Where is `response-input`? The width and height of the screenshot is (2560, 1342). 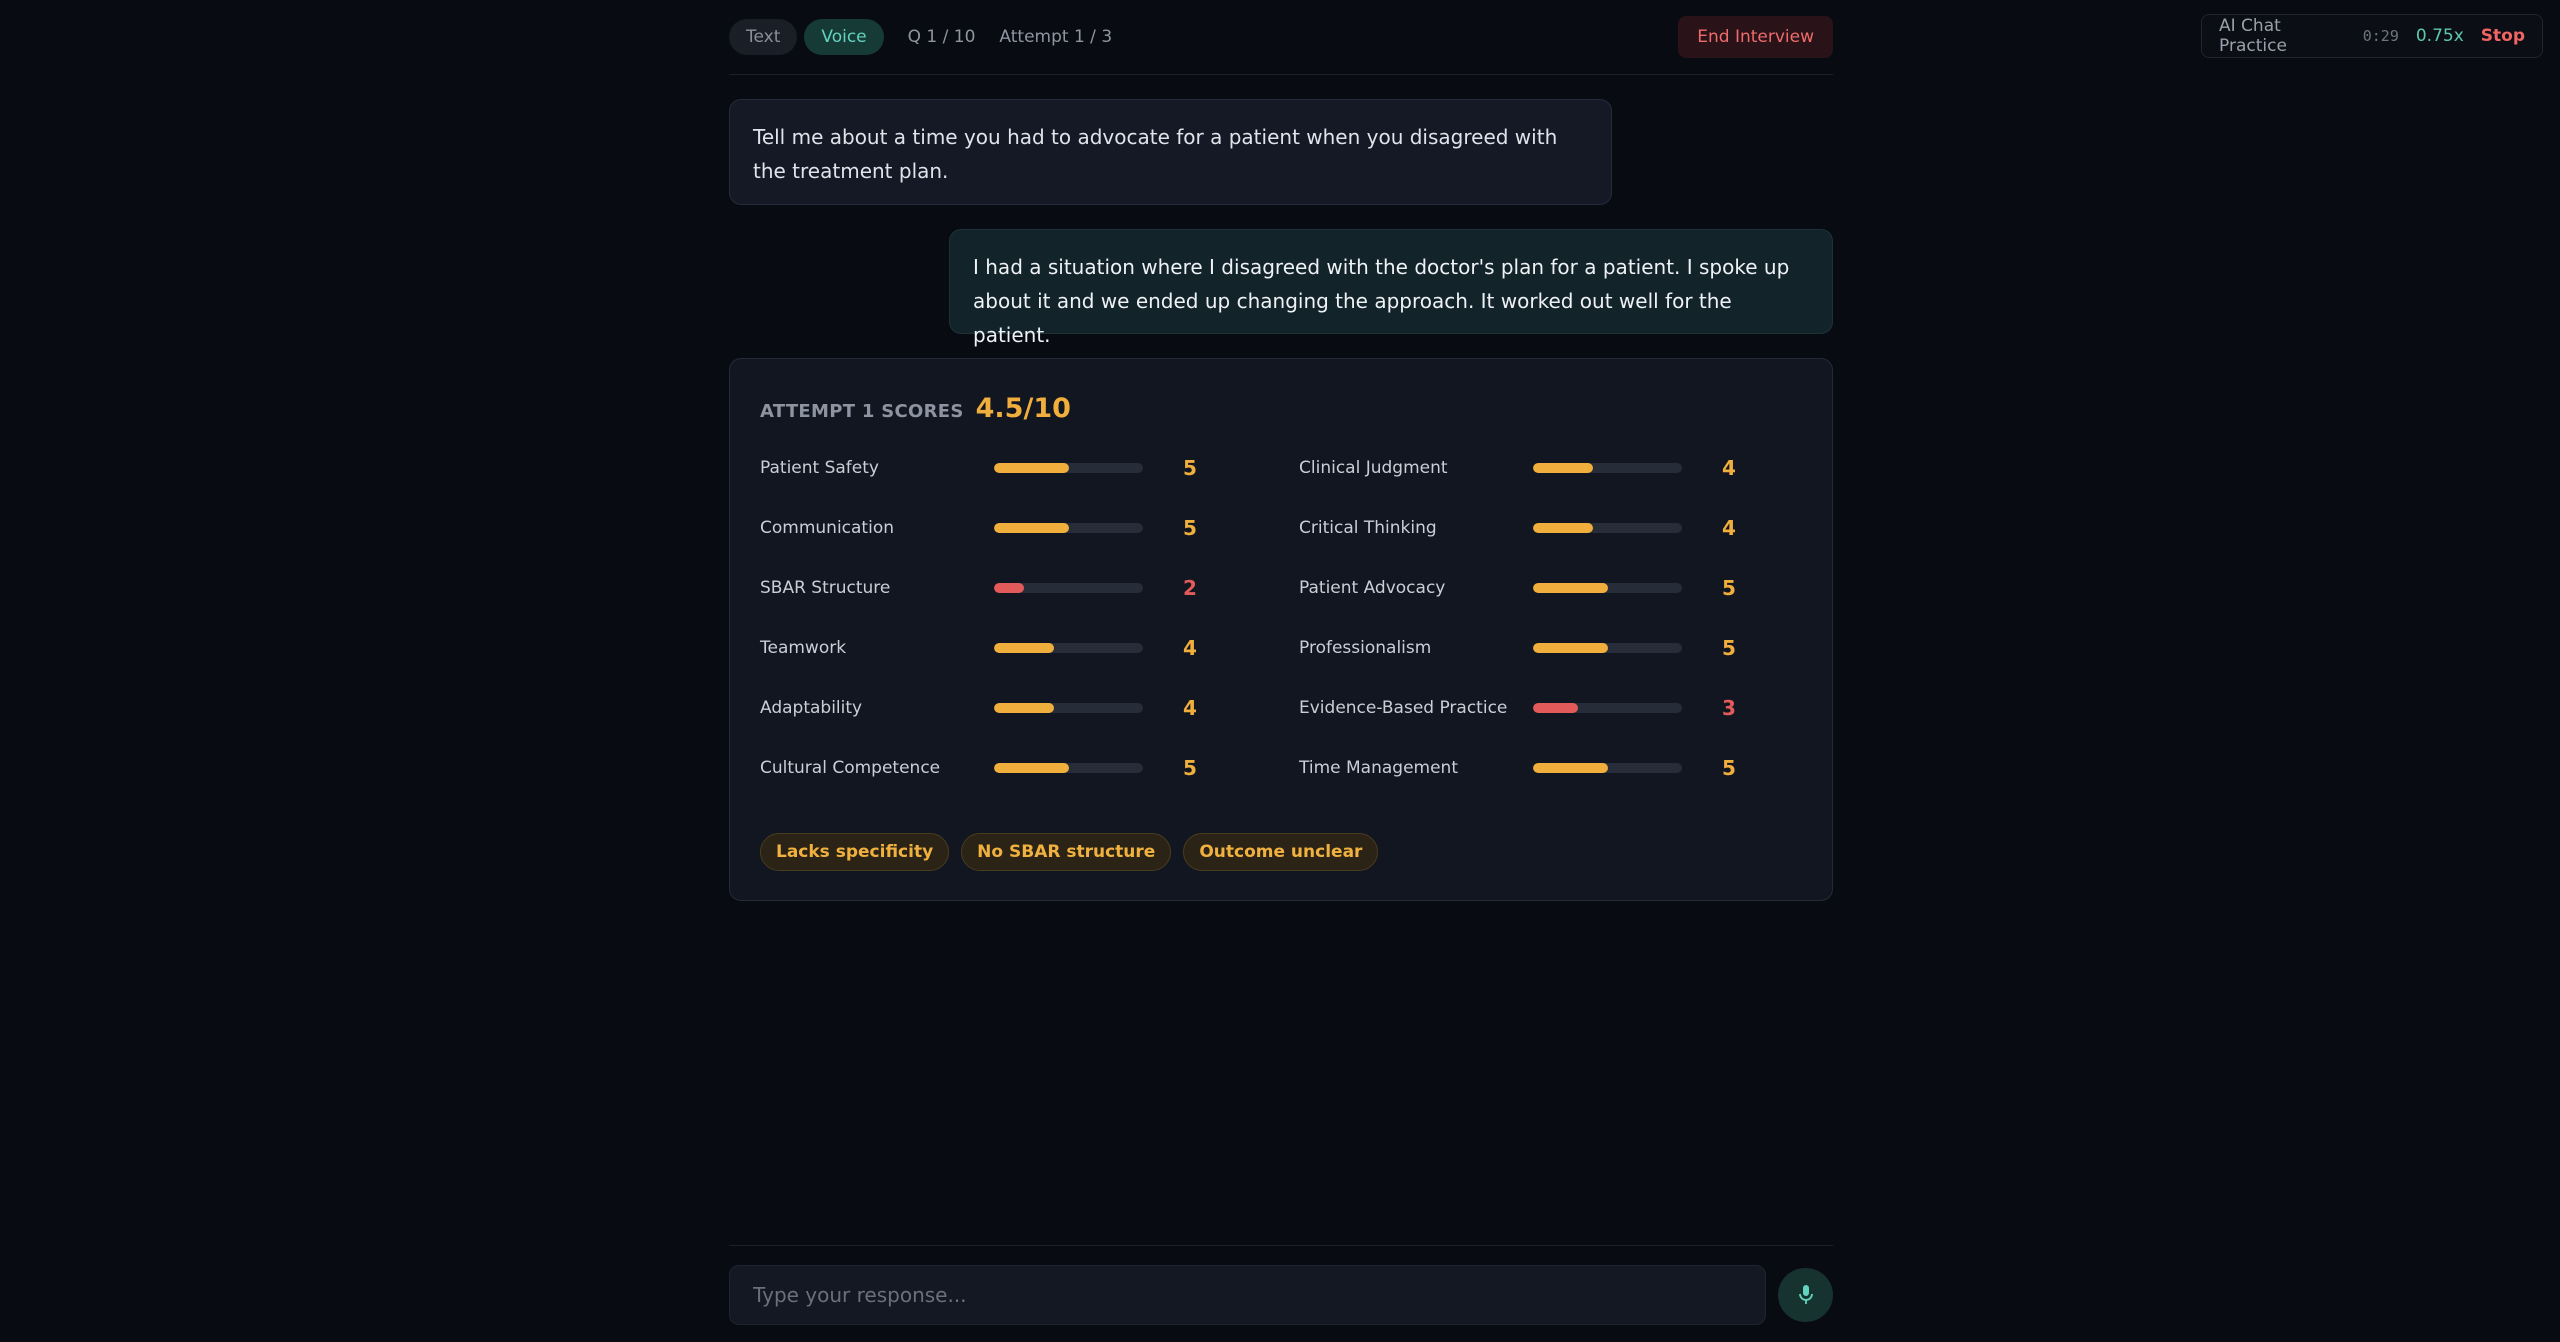 response-input is located at coordinates (1247, 1295).